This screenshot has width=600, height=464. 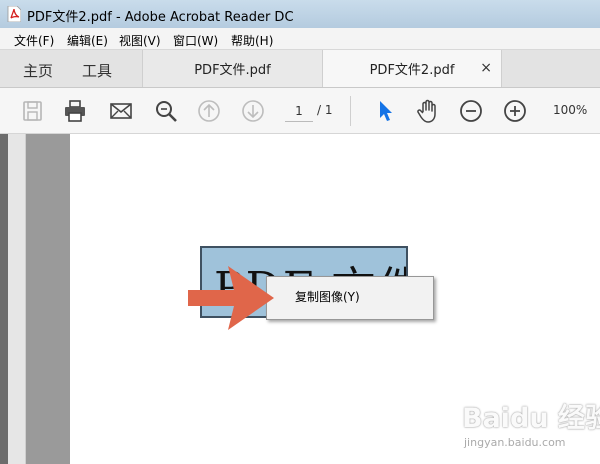 What do you see at coordinates (87, 40) in the screenshot?
I see `menu-edit: 编辑(E)` at bounding box center [87, 40].